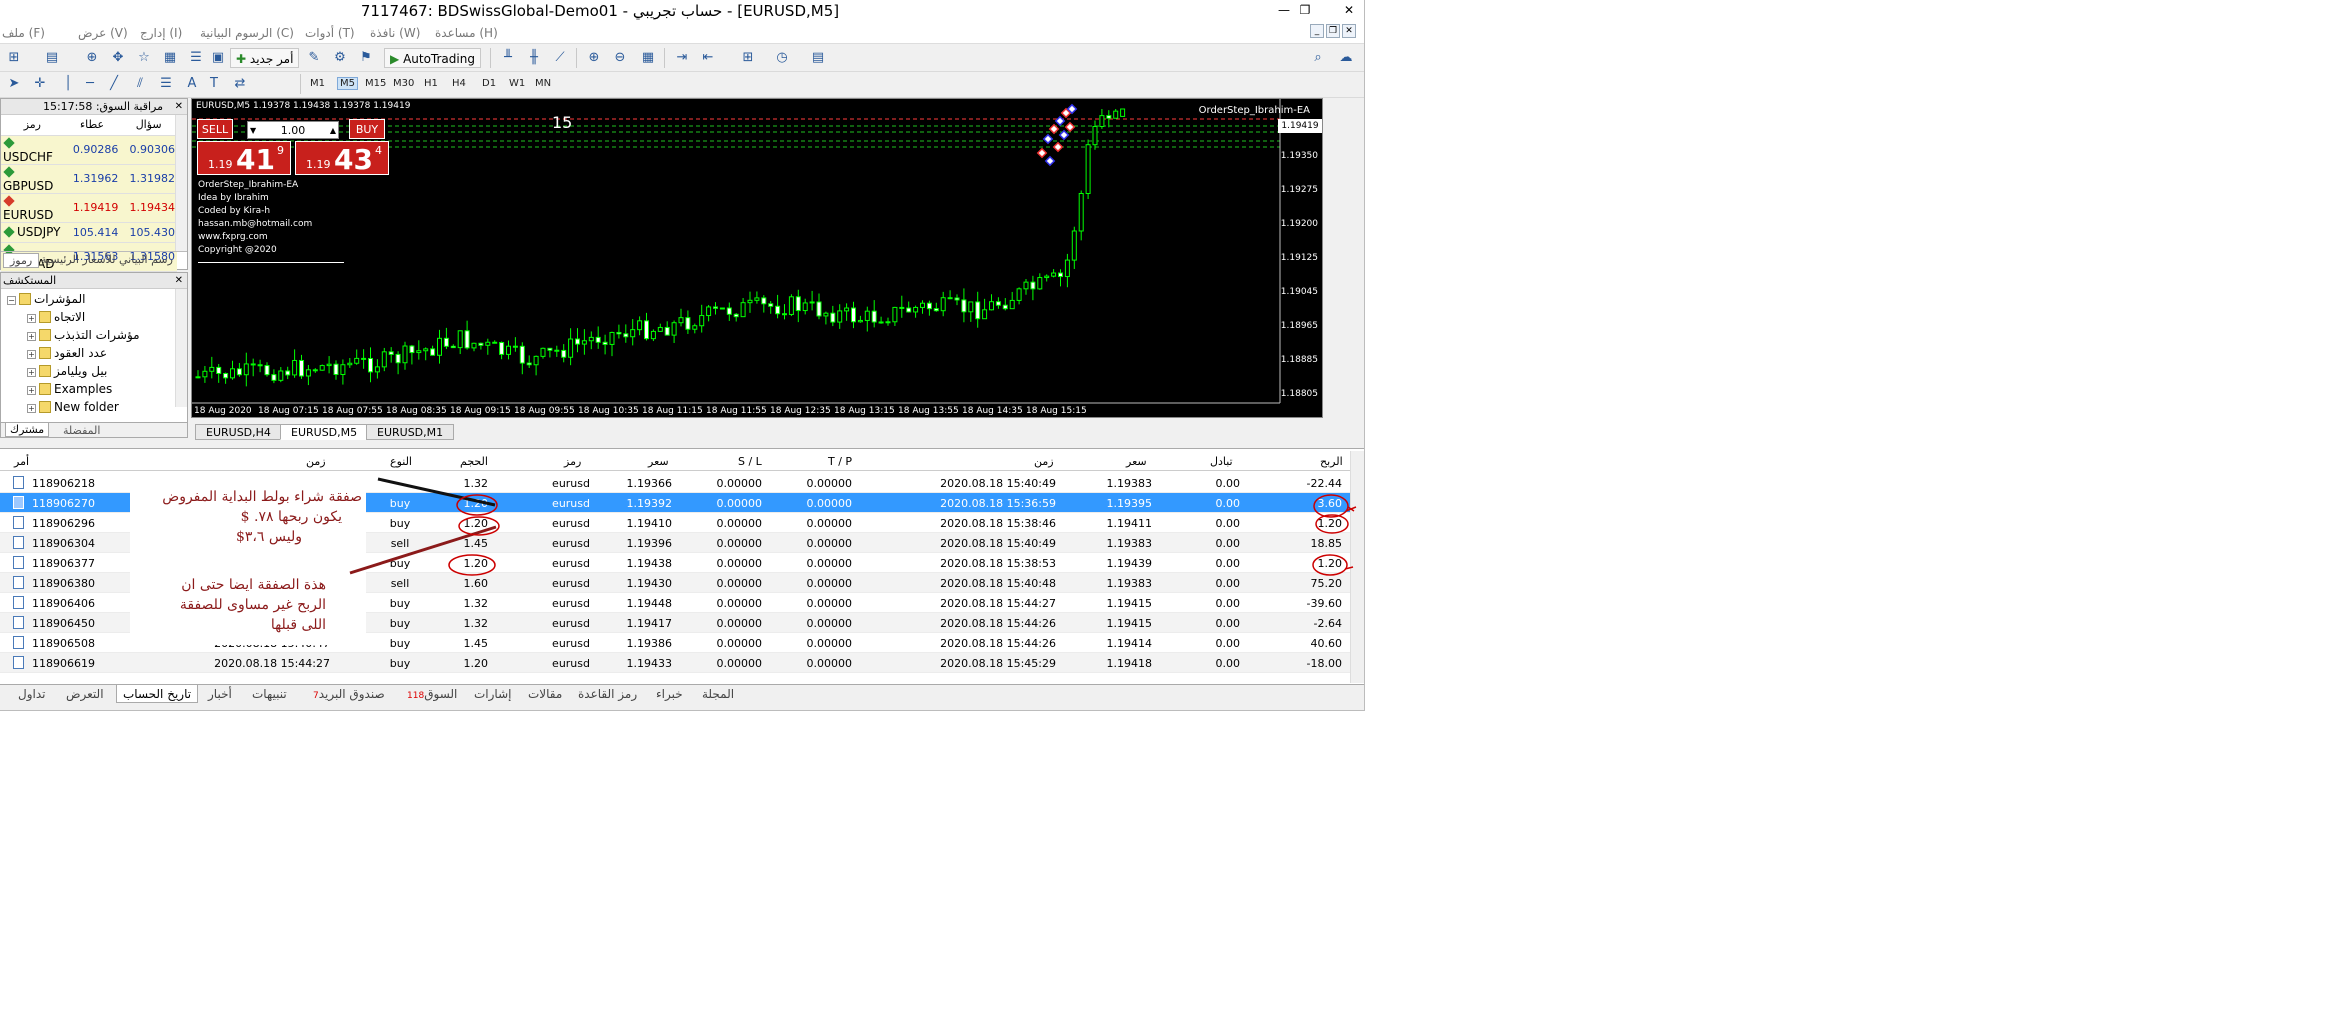  What do you see at coordinates (265, 58) in the screenshot?
I see `new-order-button: ✚ أمر جديد` at bounding box center [265, 58].